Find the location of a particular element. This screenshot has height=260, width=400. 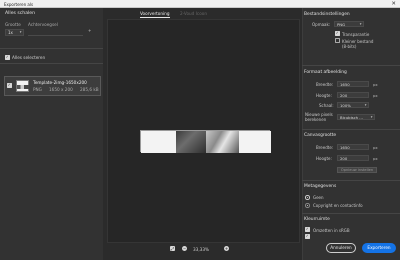

resample-dropdown: Bicubisch ... ▾ is located at coordinates (356, 117).